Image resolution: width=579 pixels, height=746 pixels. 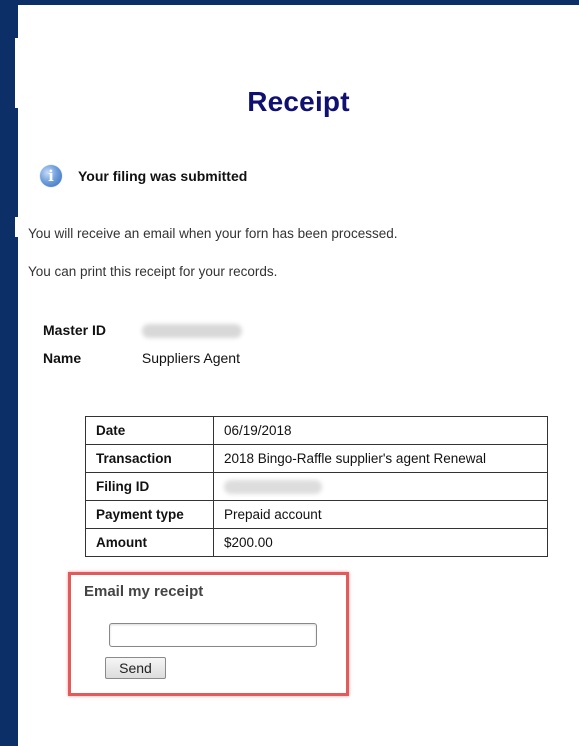 I want to click on send-button: Send, so click(x=135, y=668).